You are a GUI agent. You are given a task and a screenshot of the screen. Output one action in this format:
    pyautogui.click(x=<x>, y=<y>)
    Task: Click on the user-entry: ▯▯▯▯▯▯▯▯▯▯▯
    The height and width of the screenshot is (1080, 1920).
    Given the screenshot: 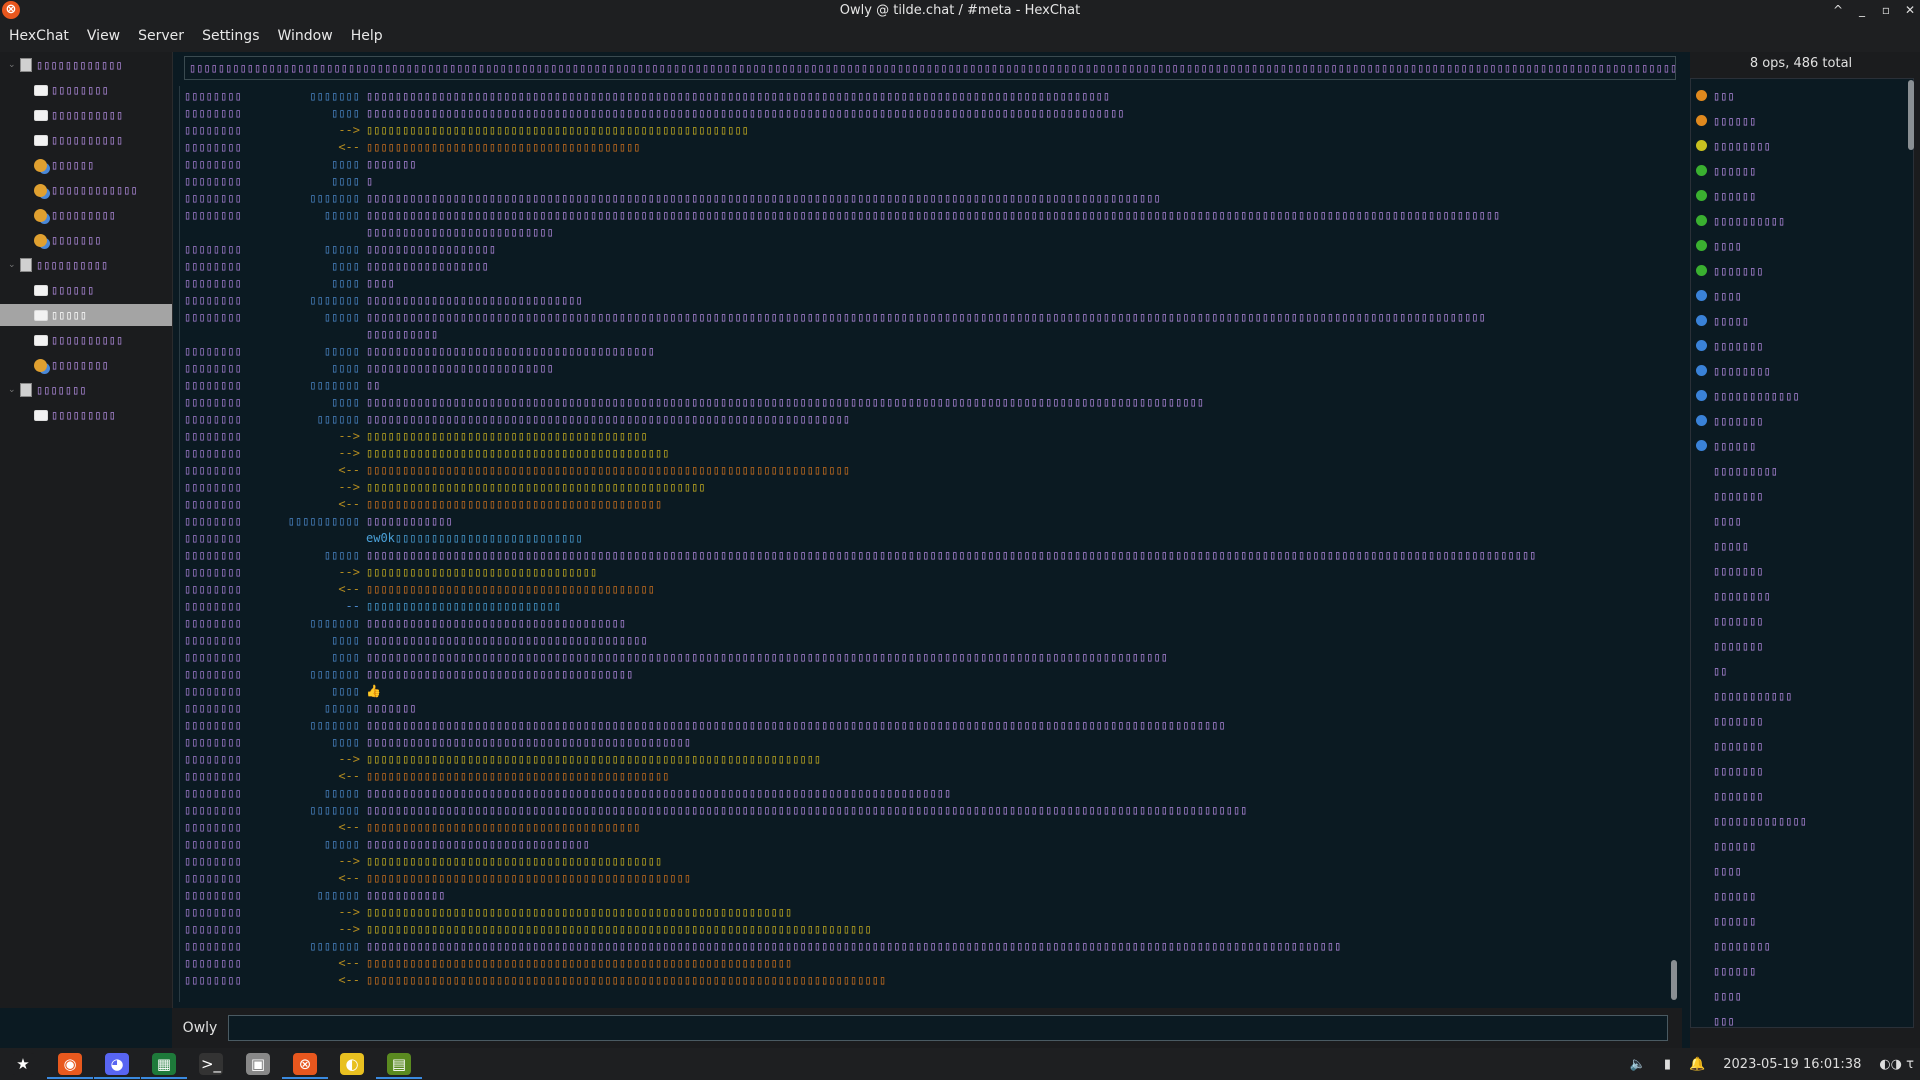 What is the action you would take?
    pyautogui.click(x=1796, y=695)
    